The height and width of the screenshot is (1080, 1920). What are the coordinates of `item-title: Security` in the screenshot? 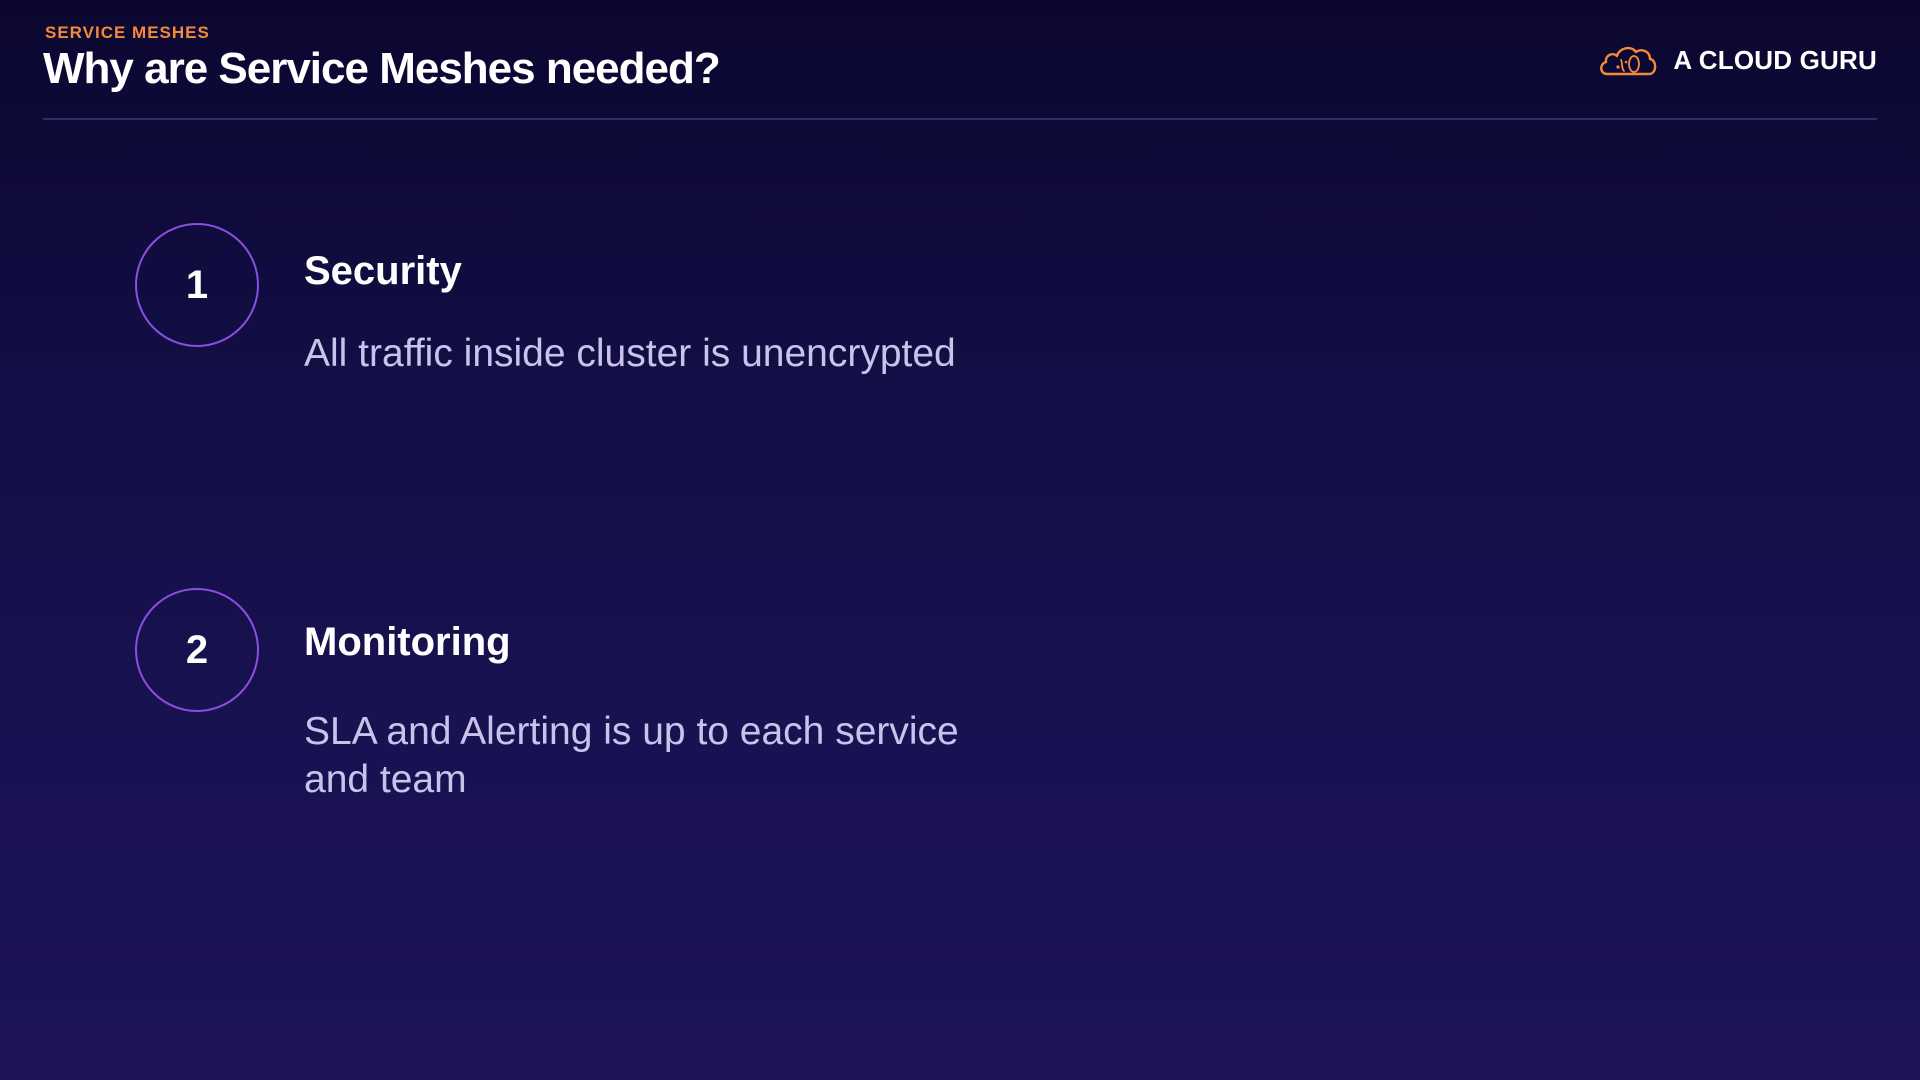 It's located at (383, 271).